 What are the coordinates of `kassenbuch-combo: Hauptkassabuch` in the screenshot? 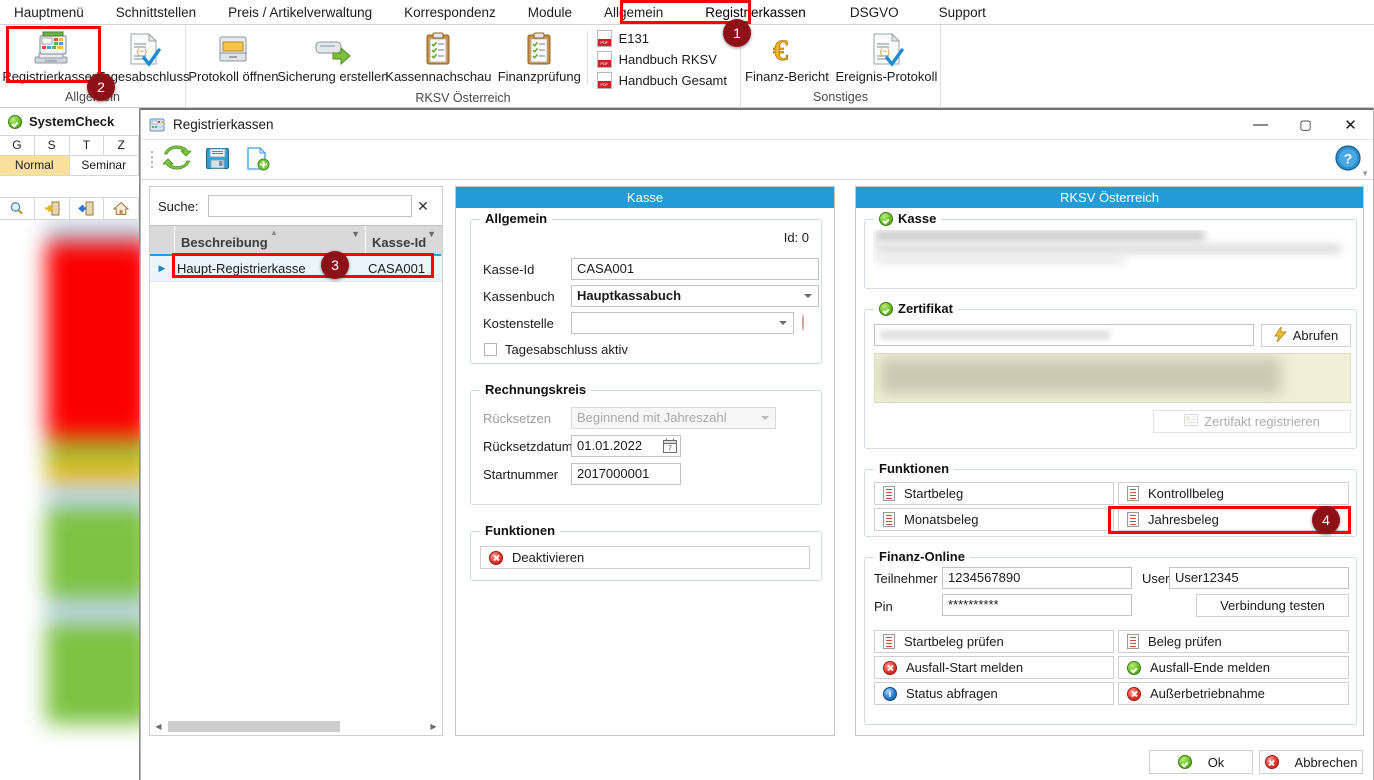 It's located at (695, 296).